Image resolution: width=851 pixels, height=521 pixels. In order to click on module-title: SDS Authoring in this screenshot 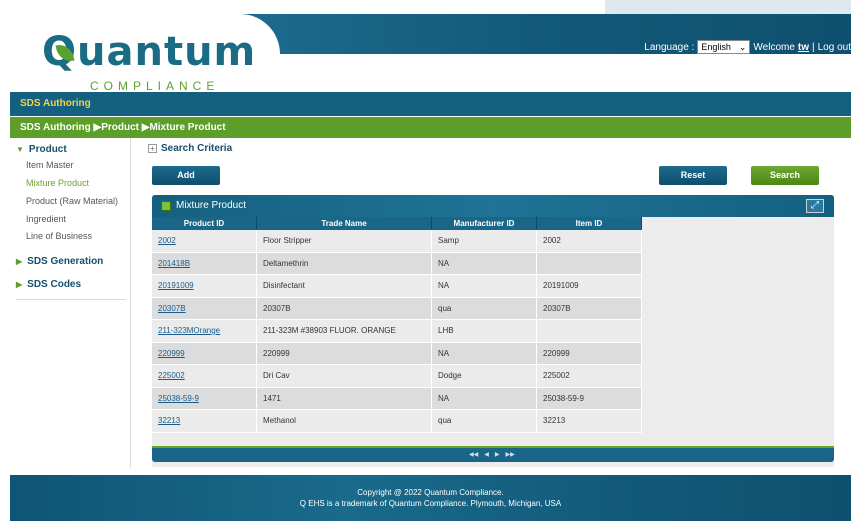, I will do `click(55, 103)`.